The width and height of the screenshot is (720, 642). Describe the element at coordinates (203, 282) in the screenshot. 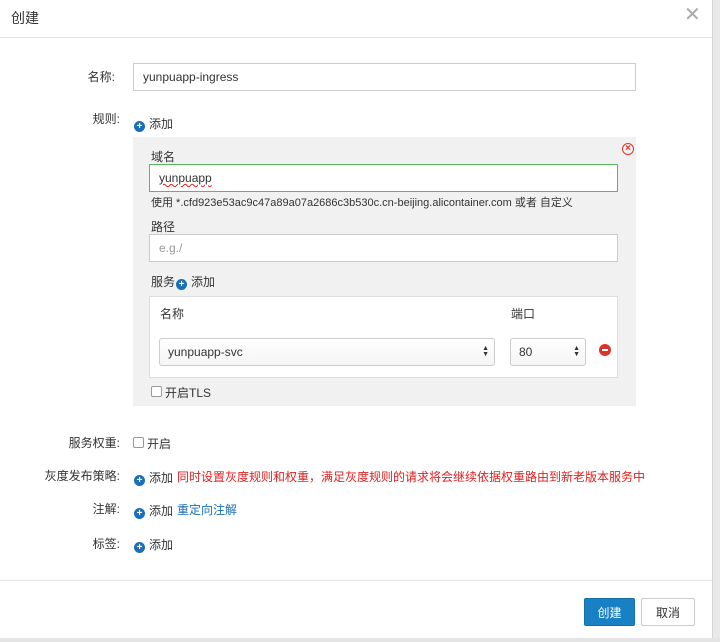

I see `add-service-label: 添加` at that location.